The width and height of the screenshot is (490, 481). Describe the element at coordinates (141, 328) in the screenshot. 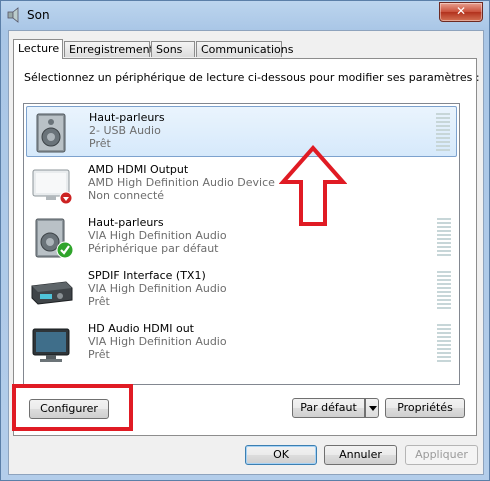

I see `device-name: HD Audio HDMI out` at that location.